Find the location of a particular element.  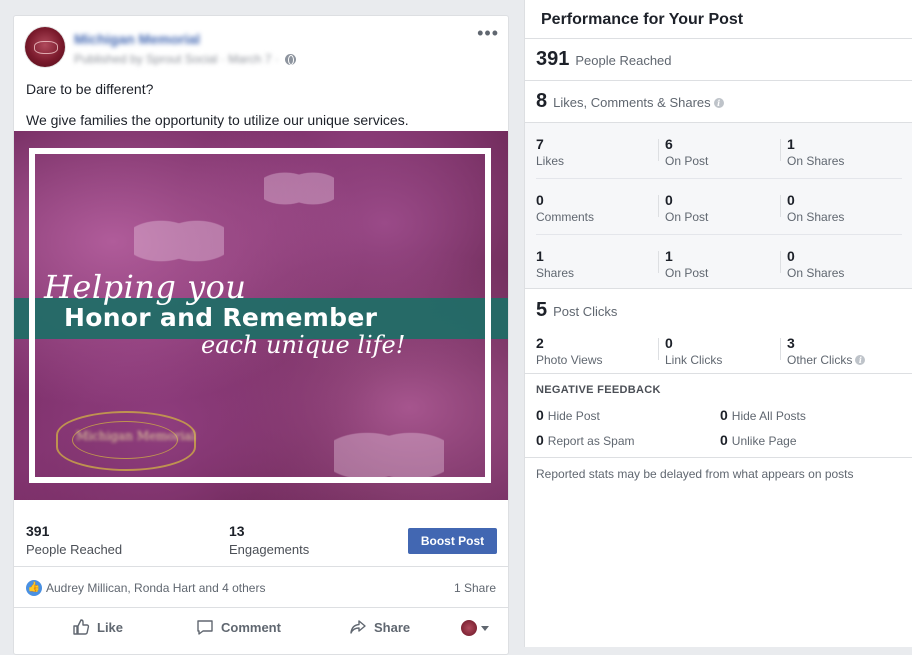

likes-label: Likes is located at coordinates (550, 161).